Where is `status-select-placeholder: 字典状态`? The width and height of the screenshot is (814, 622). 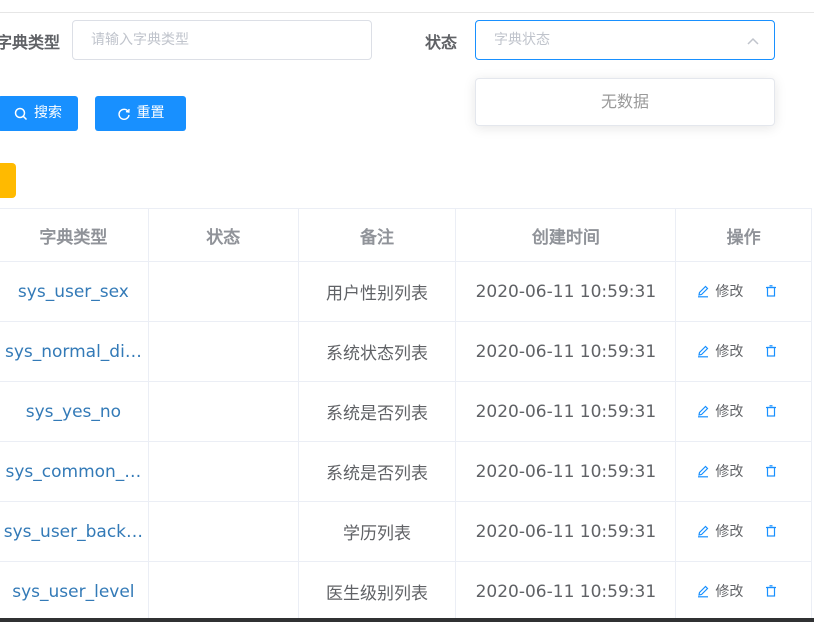
status-select-placeholder: 字典状态 is located at coordinates (522, 40).